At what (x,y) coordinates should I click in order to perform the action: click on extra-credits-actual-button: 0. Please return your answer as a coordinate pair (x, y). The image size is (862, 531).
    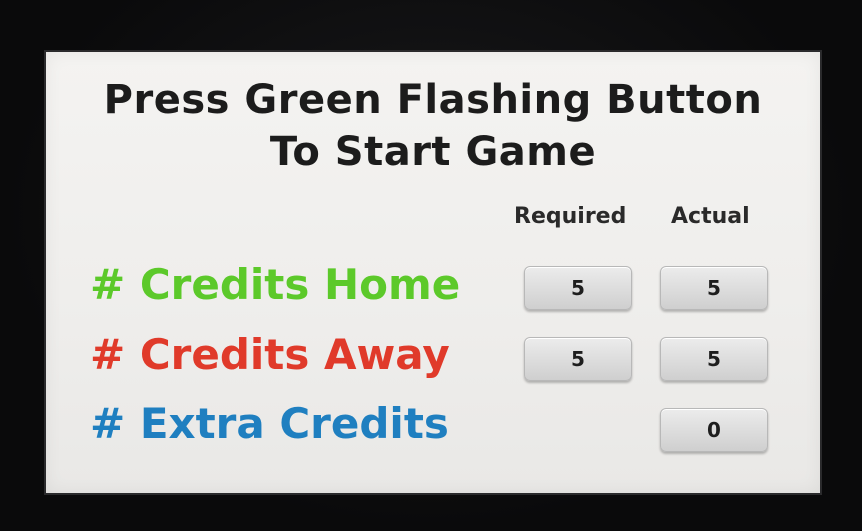
    Looking at the image, I should click on (714, 430).